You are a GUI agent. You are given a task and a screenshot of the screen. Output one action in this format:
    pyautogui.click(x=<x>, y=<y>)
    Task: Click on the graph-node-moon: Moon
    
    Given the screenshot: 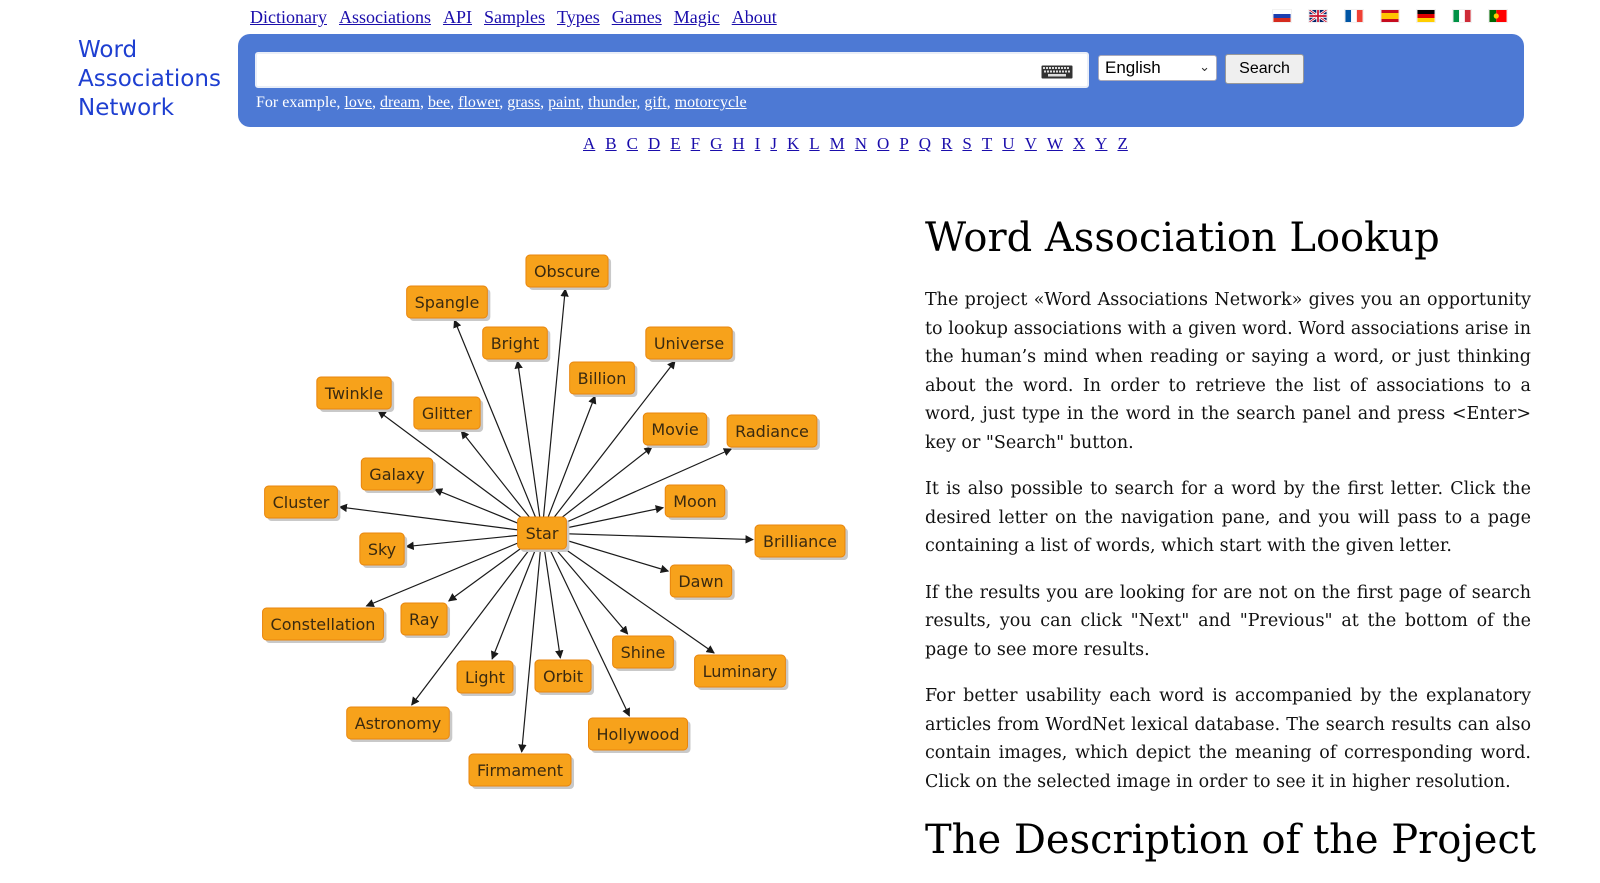 What is the action you would take?
    pyautogui.click(x=696, y=502)
    